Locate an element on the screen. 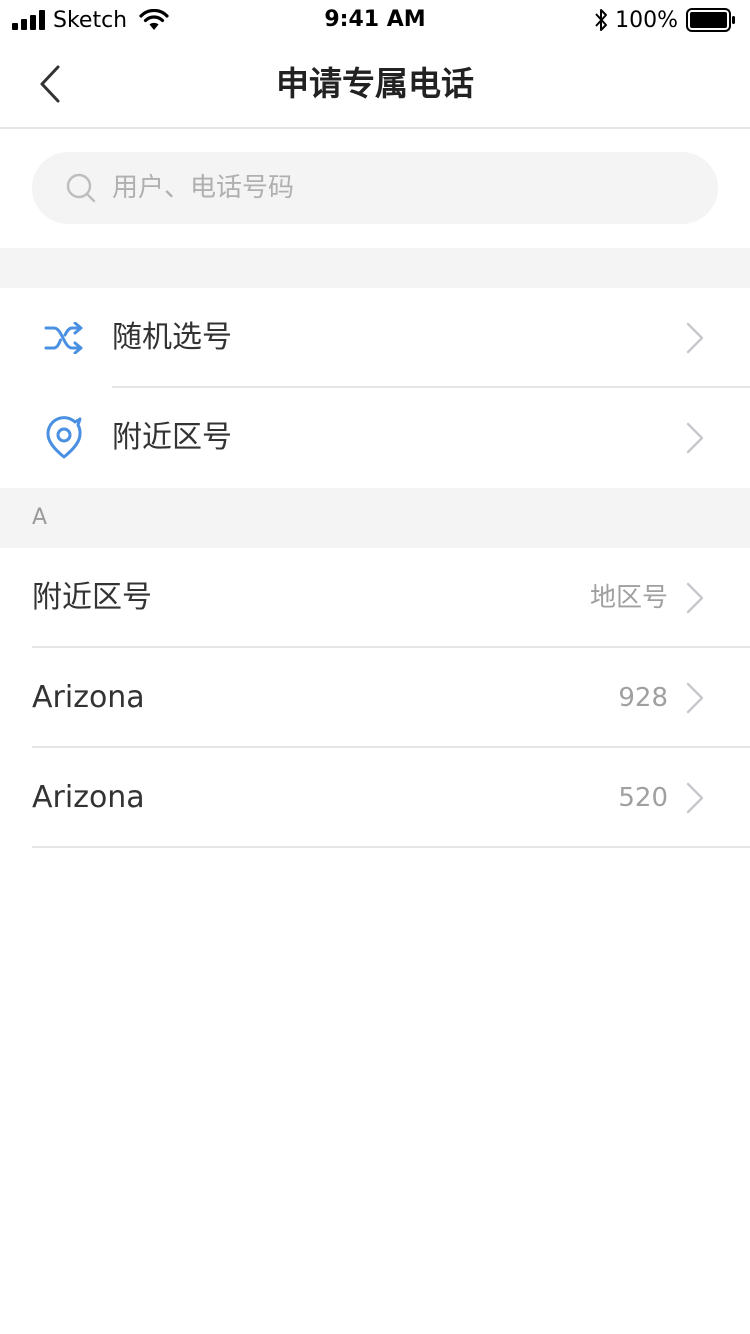 The image size is (750, 1334). section-spacer is located at coordinates (375, 268).